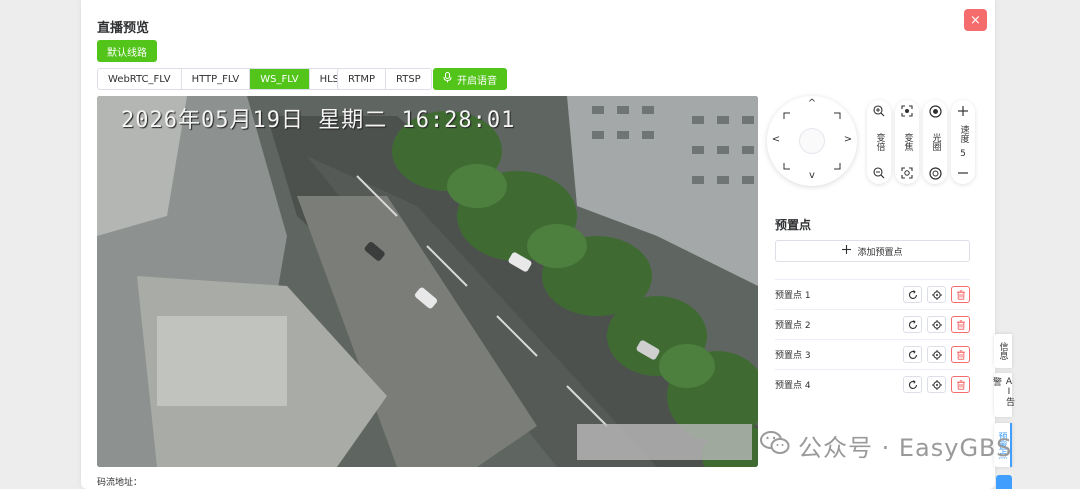 The height and width of the screenshot is (489, 1080). I want to click on zoom-label: 变倍, so click(879, 142).